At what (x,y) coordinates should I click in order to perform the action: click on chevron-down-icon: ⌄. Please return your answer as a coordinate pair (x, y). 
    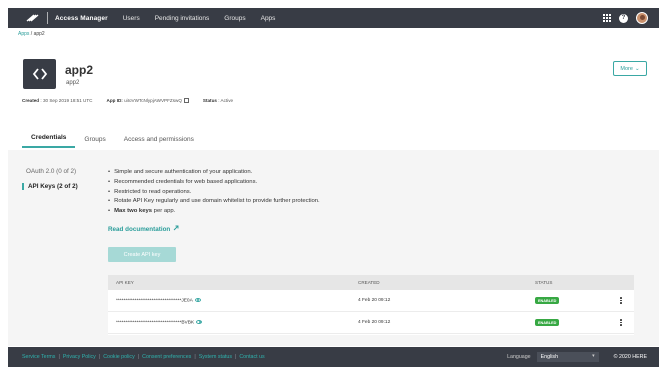
    Looking at the image, I should click on (637, 68).